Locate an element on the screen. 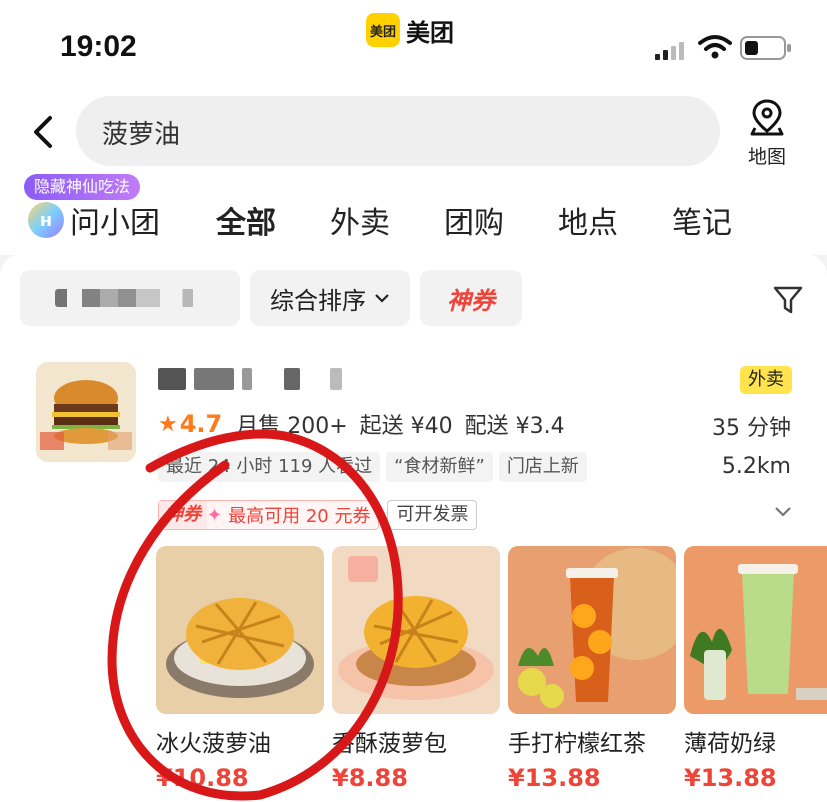  delivery-eta: 35 分钟 is located at coordinates (751, 428).